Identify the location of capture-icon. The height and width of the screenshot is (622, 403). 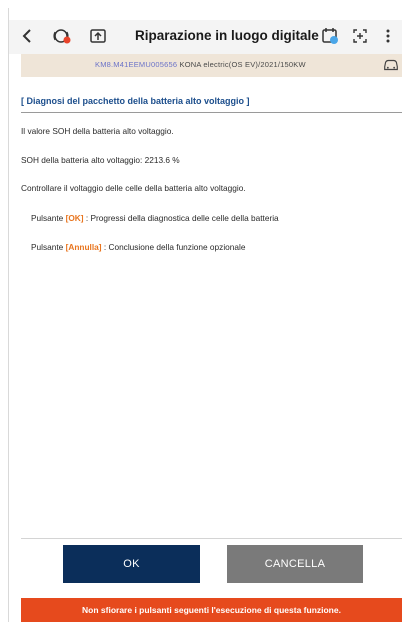
(360, 36).